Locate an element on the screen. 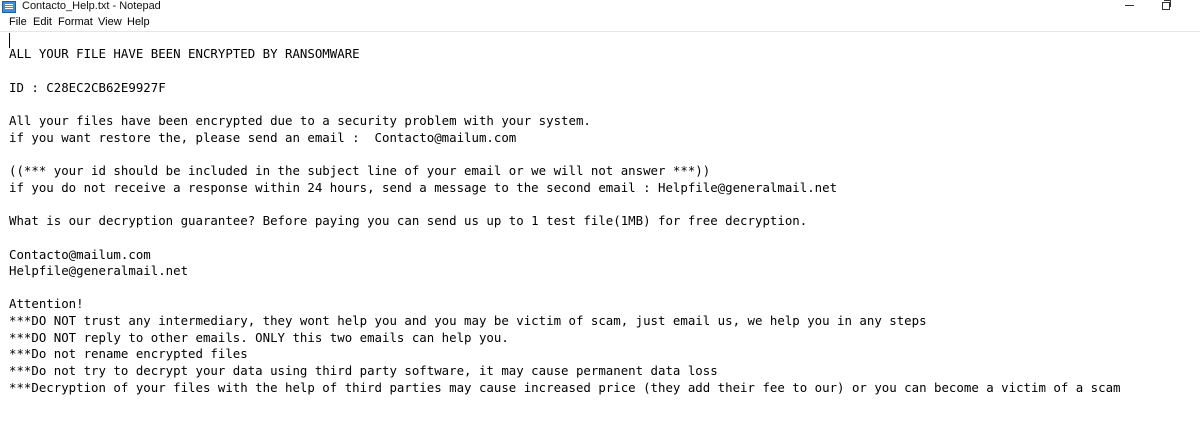  minimize-icon is located at coordinates (1129, 5).